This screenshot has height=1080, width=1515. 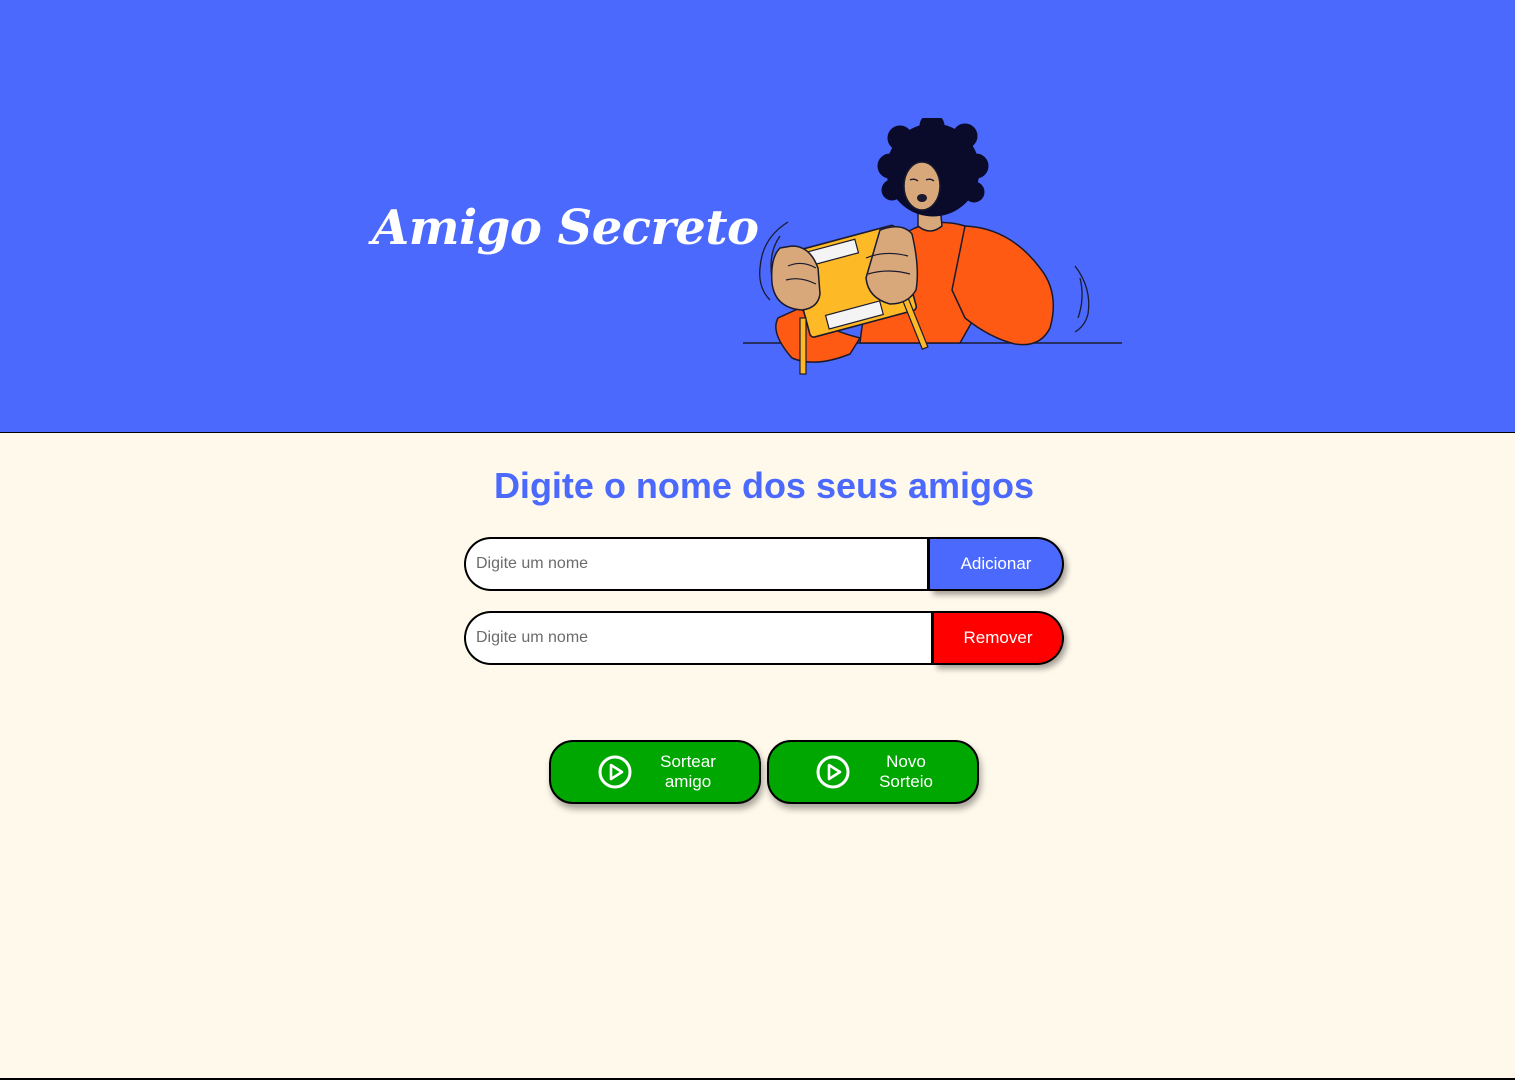 I want to click on new-draw-button: Novo Sorteio, so click(x=873, y=772).